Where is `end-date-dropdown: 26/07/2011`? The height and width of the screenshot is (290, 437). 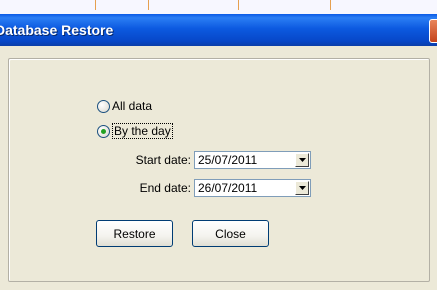 end-date-dropdown: 26/07/2011 is located at coordinates (252, 188).